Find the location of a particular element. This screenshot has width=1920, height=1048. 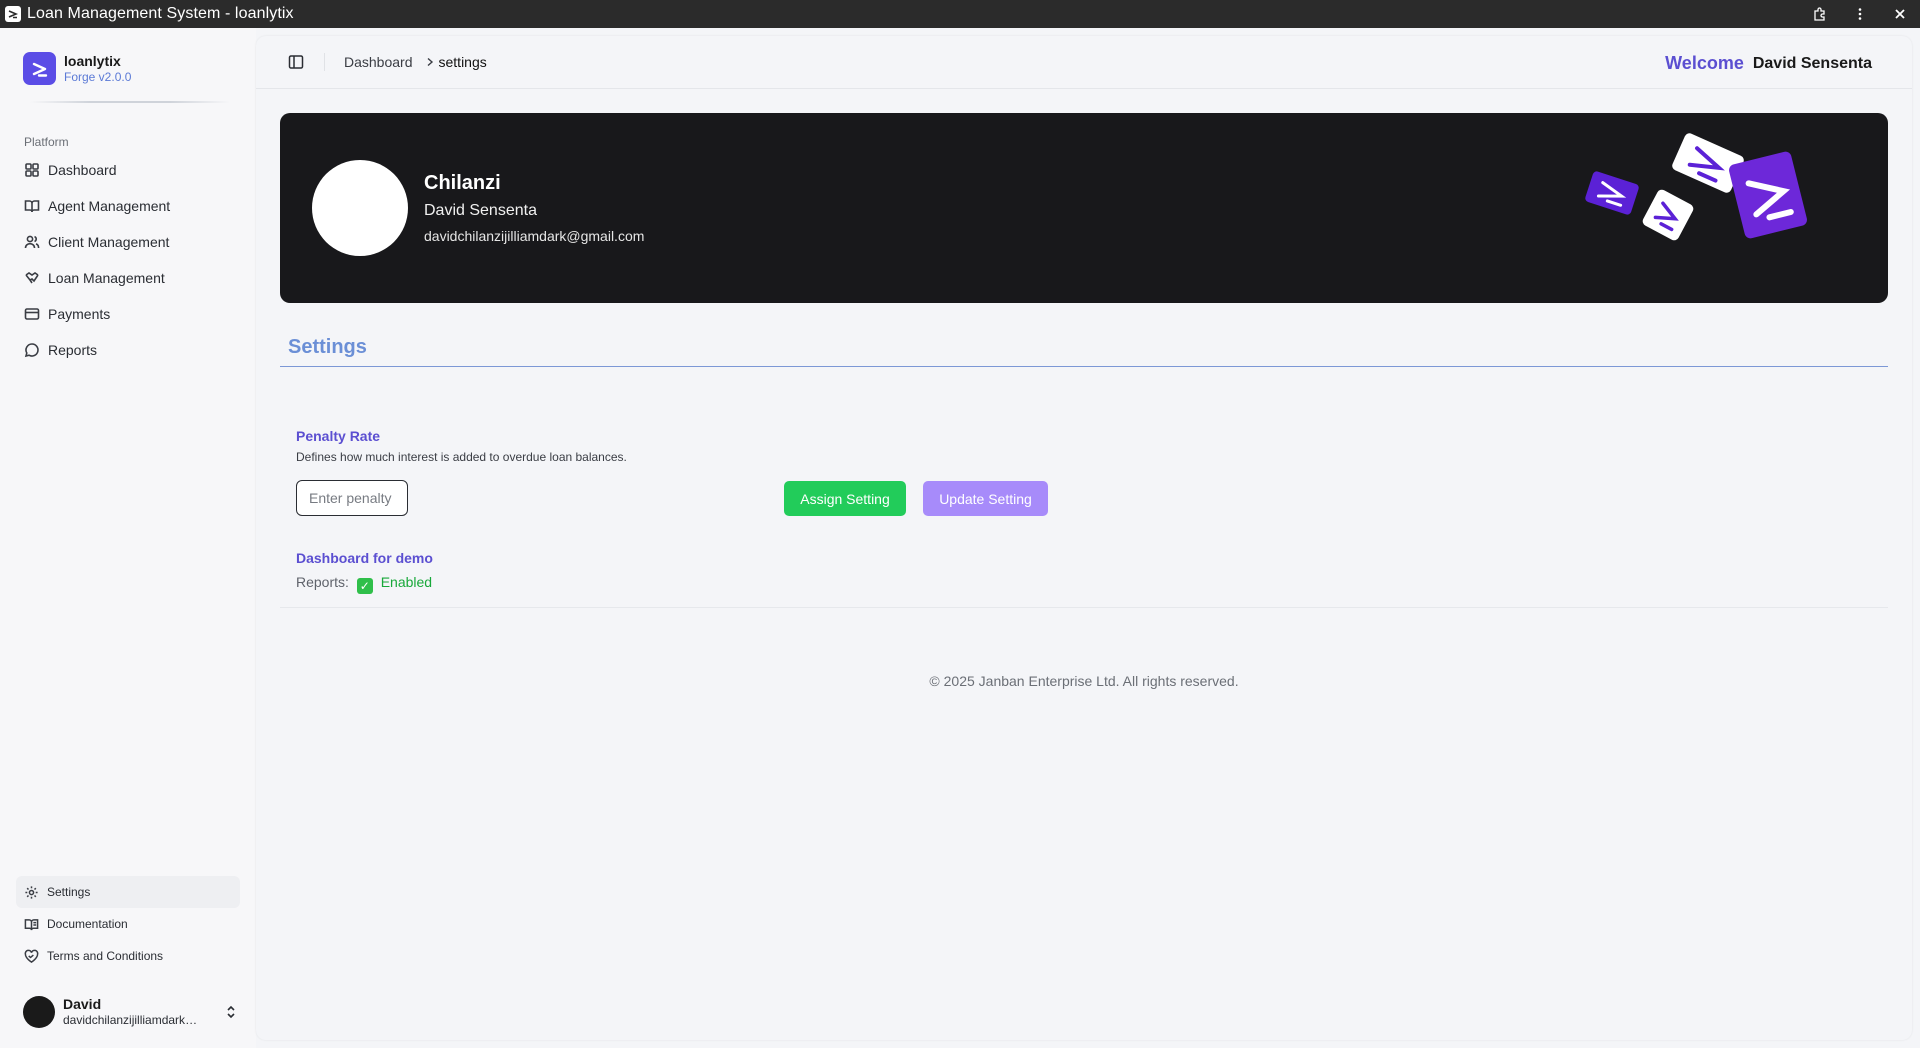

app-logo-icon is located at coordinates (13, 14).